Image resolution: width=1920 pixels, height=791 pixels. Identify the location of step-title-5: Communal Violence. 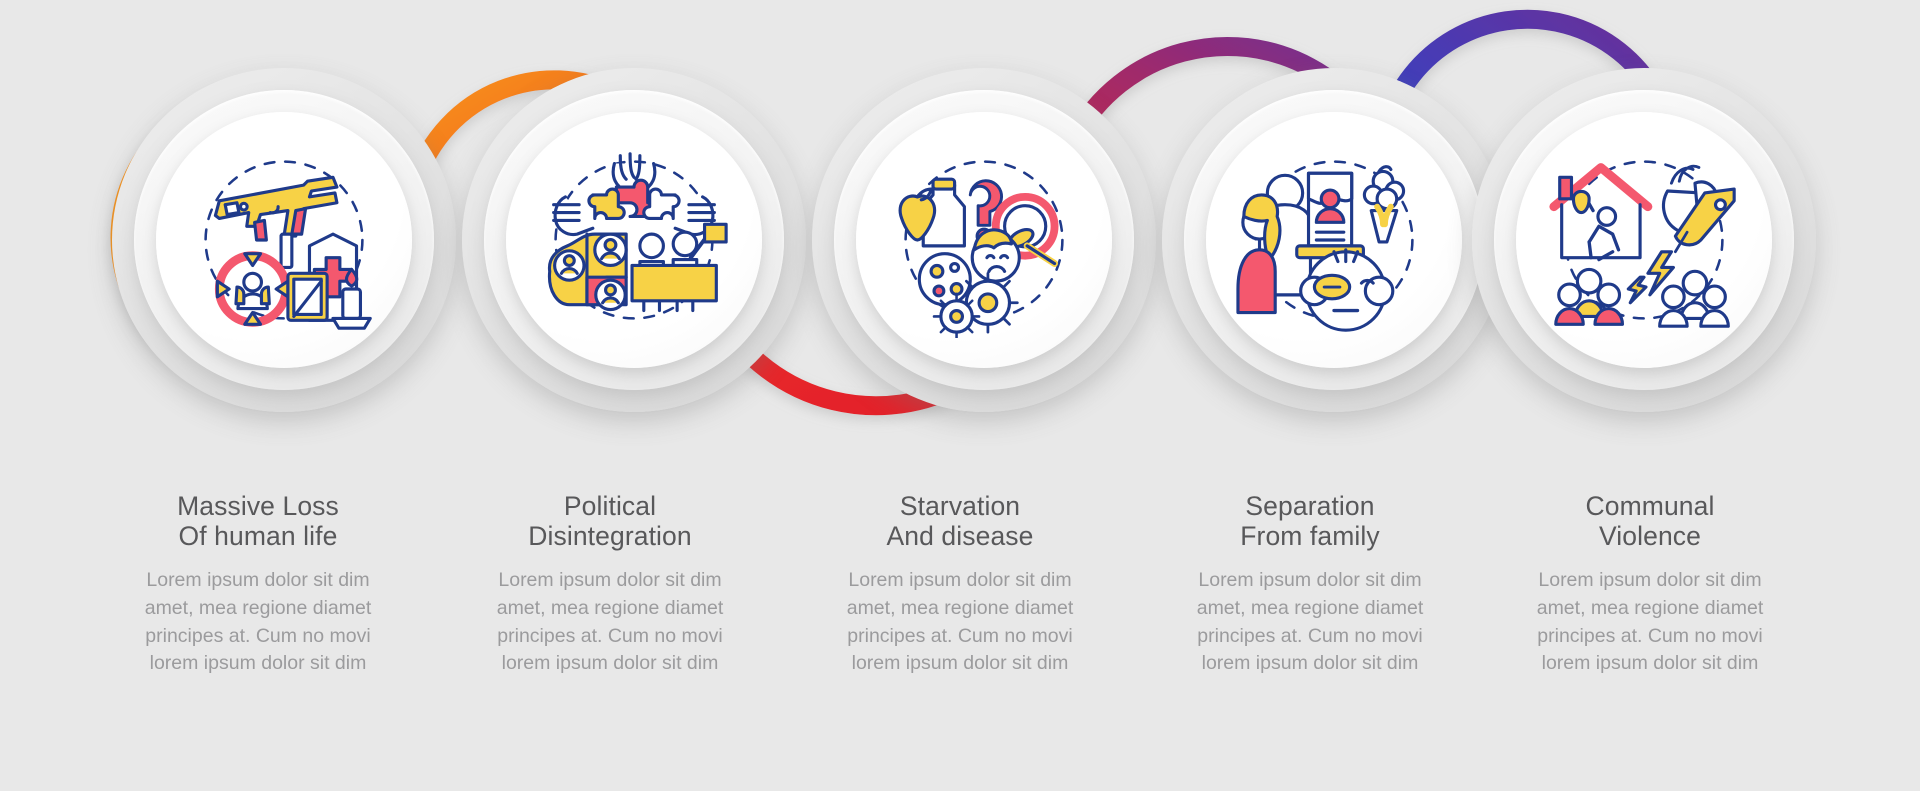
(1650, 521).